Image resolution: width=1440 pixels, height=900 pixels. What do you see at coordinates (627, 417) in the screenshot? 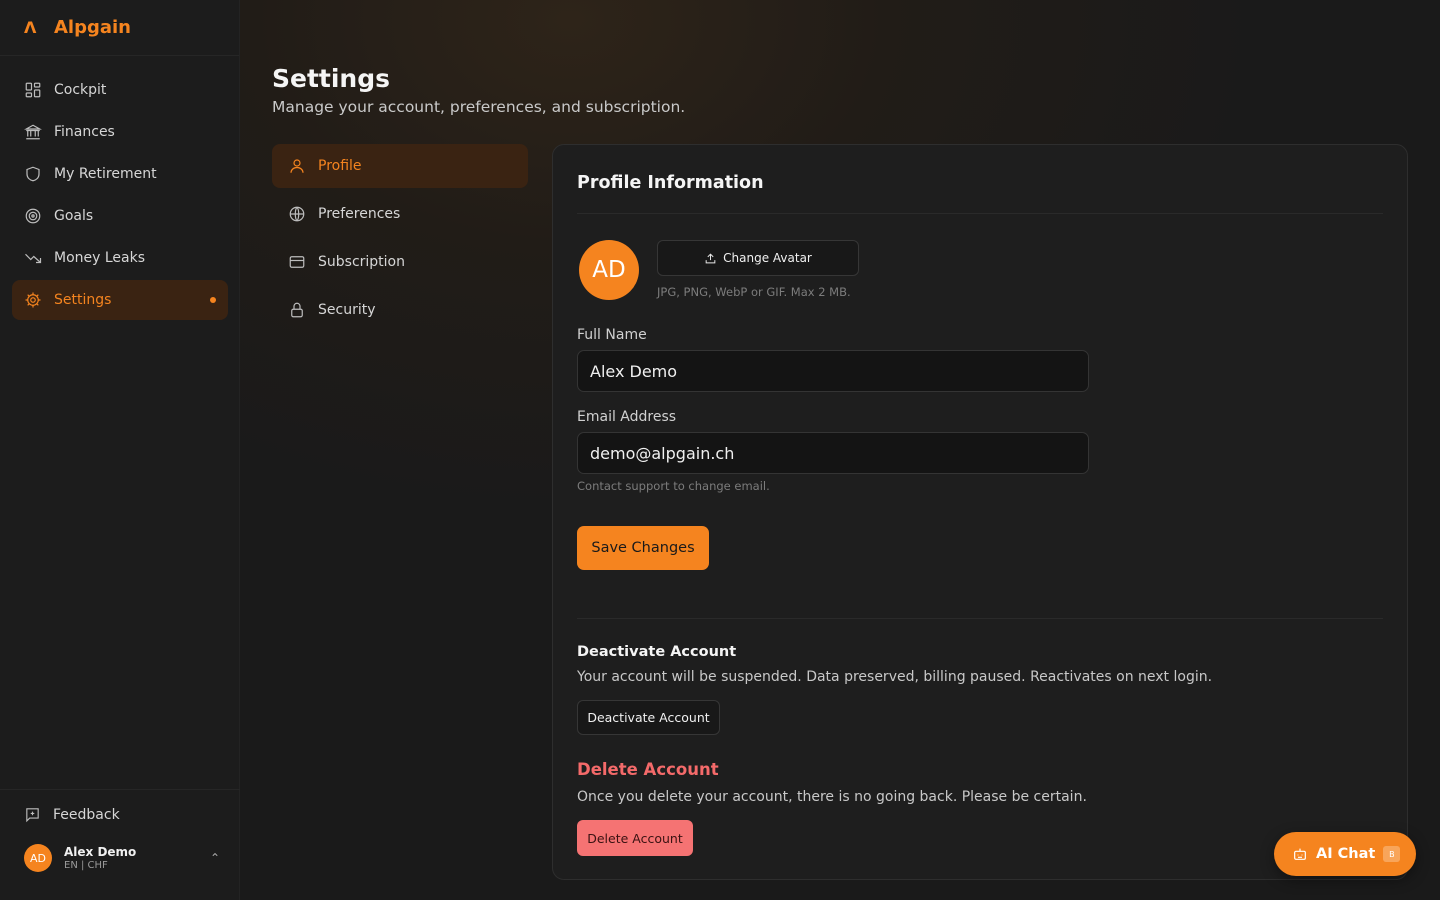
I see `email-label: Email Address` at bounding box center [627, 417].